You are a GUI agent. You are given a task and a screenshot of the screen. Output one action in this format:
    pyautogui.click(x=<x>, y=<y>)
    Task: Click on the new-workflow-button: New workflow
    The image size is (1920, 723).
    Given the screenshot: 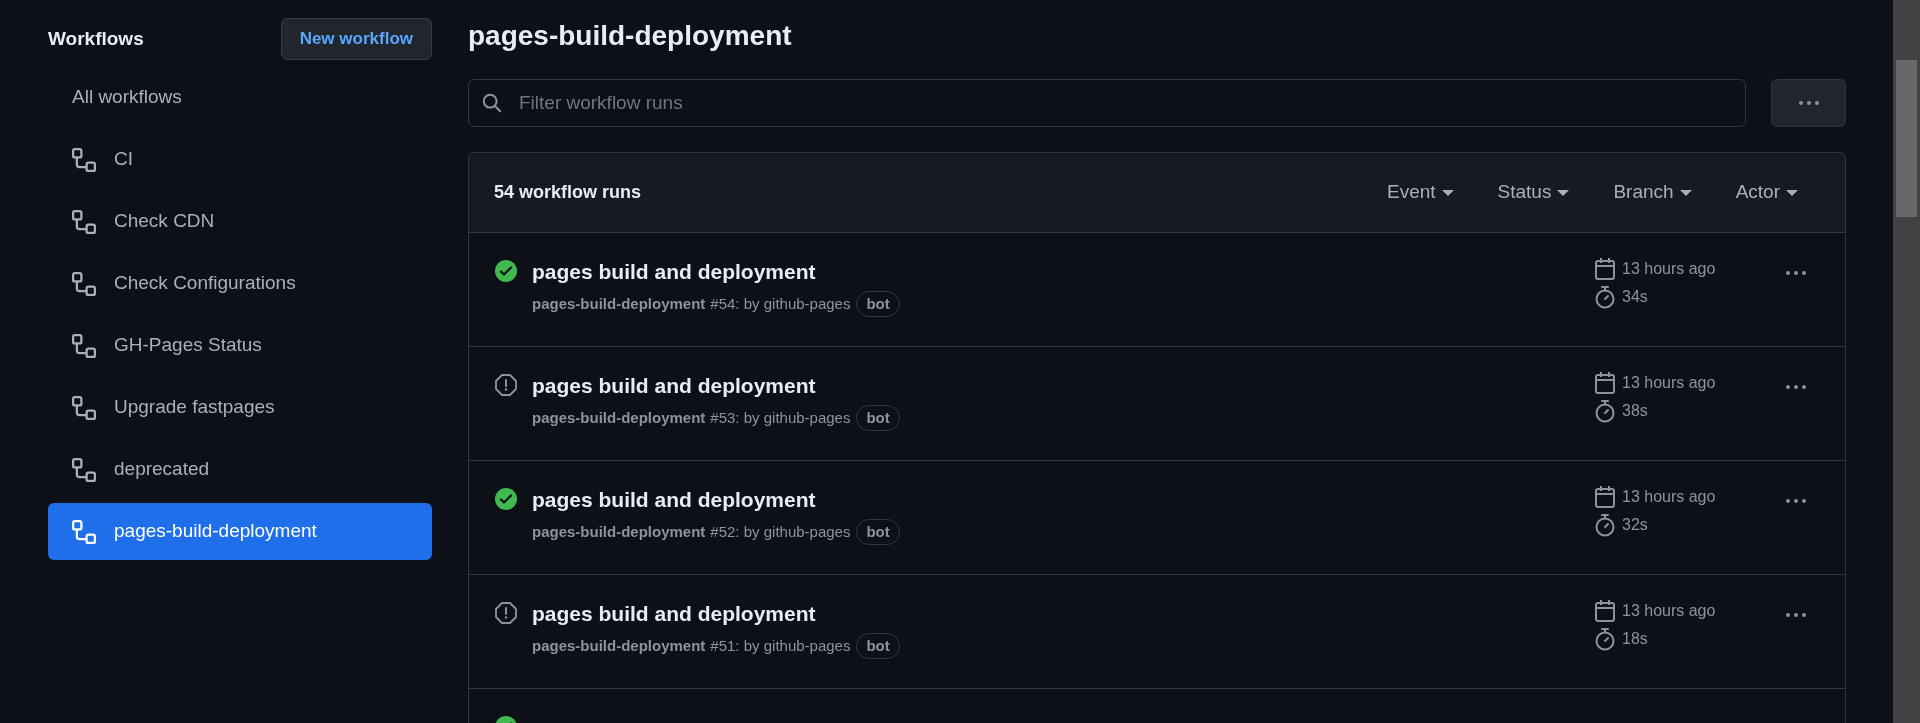 What is the action you would take?
    pyautogui.click(x=356, y=39)
    